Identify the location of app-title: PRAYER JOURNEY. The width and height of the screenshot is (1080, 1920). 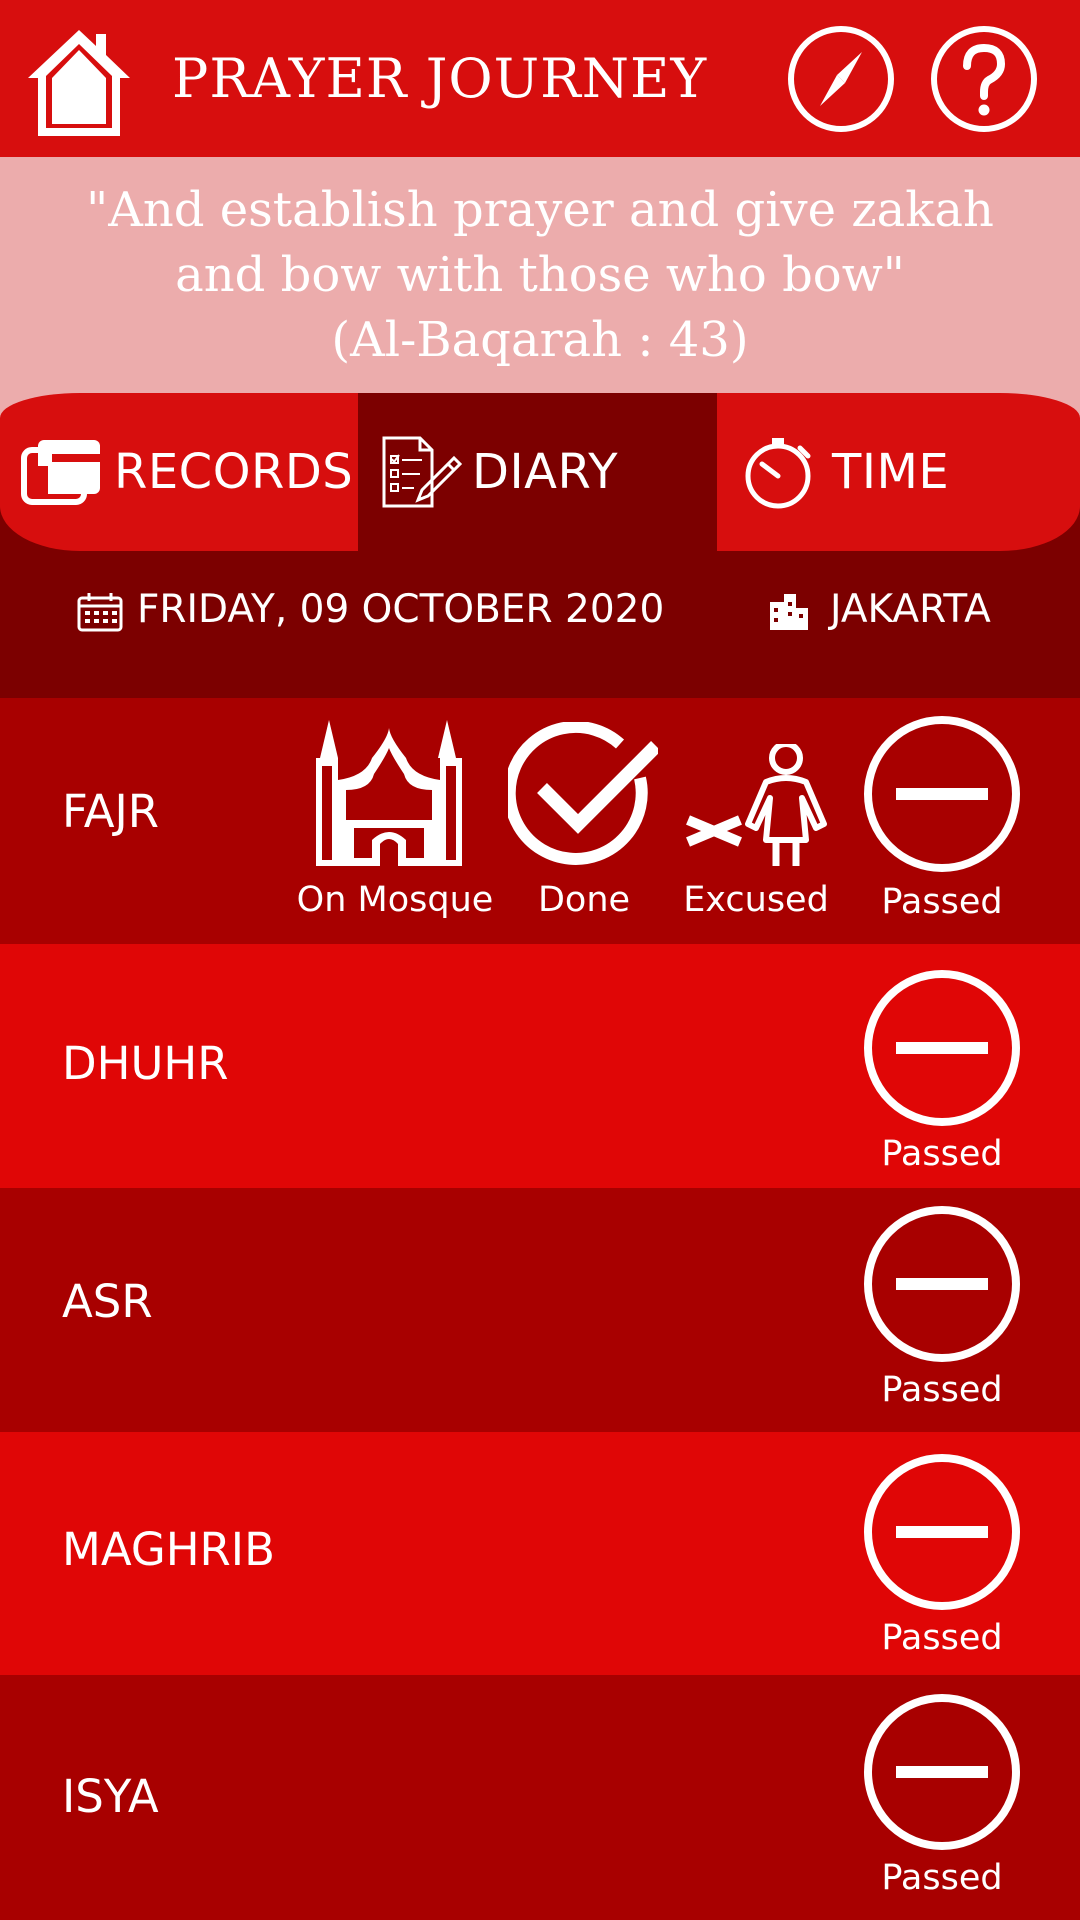
(440, 78).